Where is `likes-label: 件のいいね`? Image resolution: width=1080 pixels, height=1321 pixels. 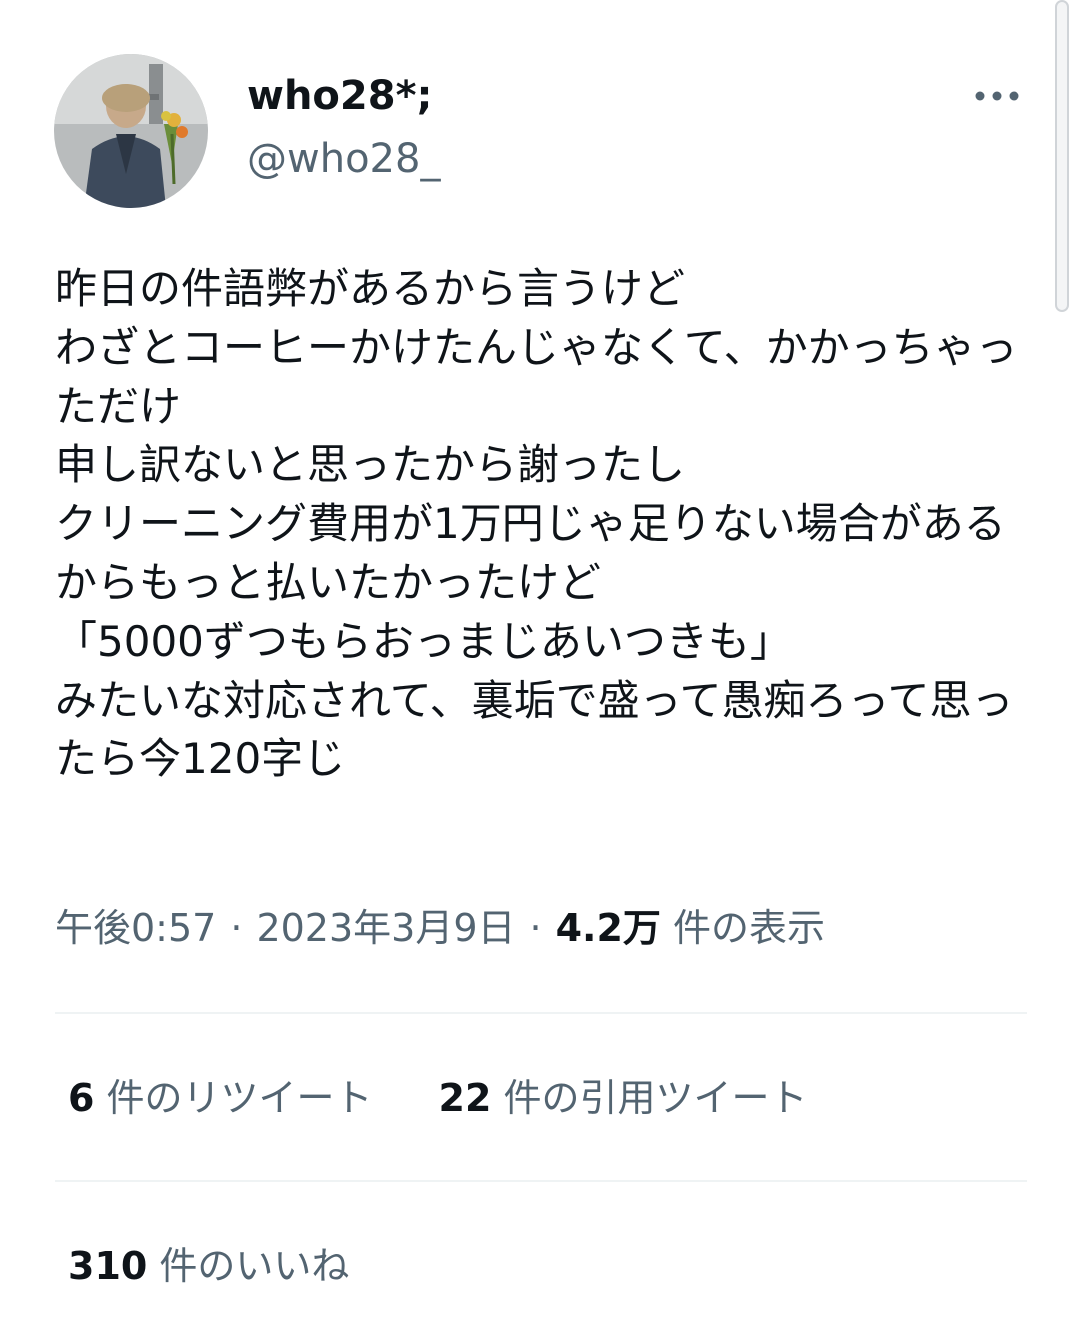 likes-label: 件のいいね is located at coordinates (248, 1266).